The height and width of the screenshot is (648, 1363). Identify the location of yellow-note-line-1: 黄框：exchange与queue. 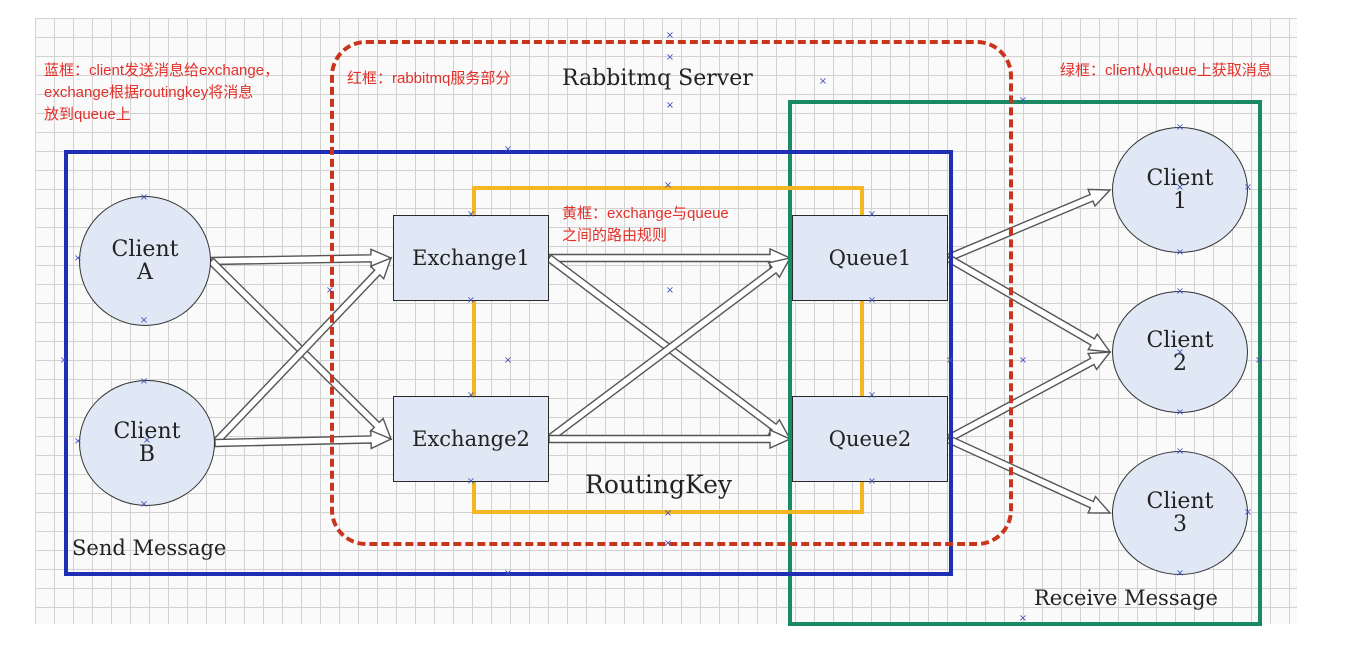
(645, 213).